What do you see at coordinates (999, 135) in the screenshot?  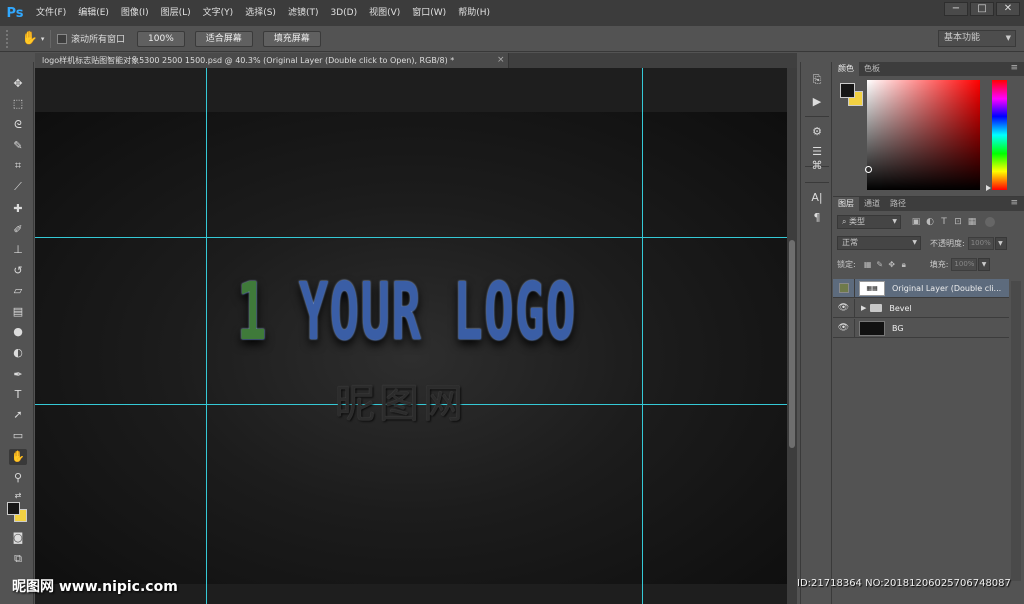 I see `hue-slider` at bounding box center [999, 135].